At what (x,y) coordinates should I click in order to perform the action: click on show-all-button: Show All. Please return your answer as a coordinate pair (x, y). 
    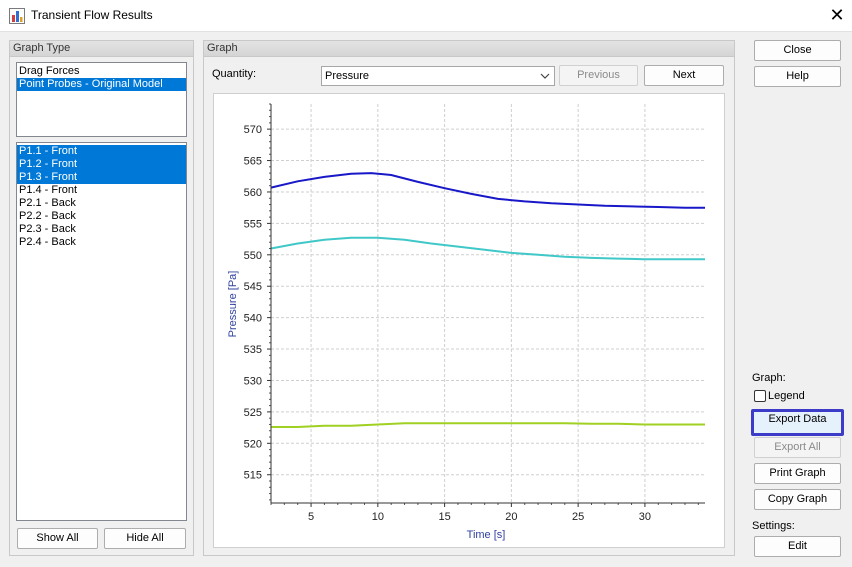
    Looking at the image, I should click on (57, 538).